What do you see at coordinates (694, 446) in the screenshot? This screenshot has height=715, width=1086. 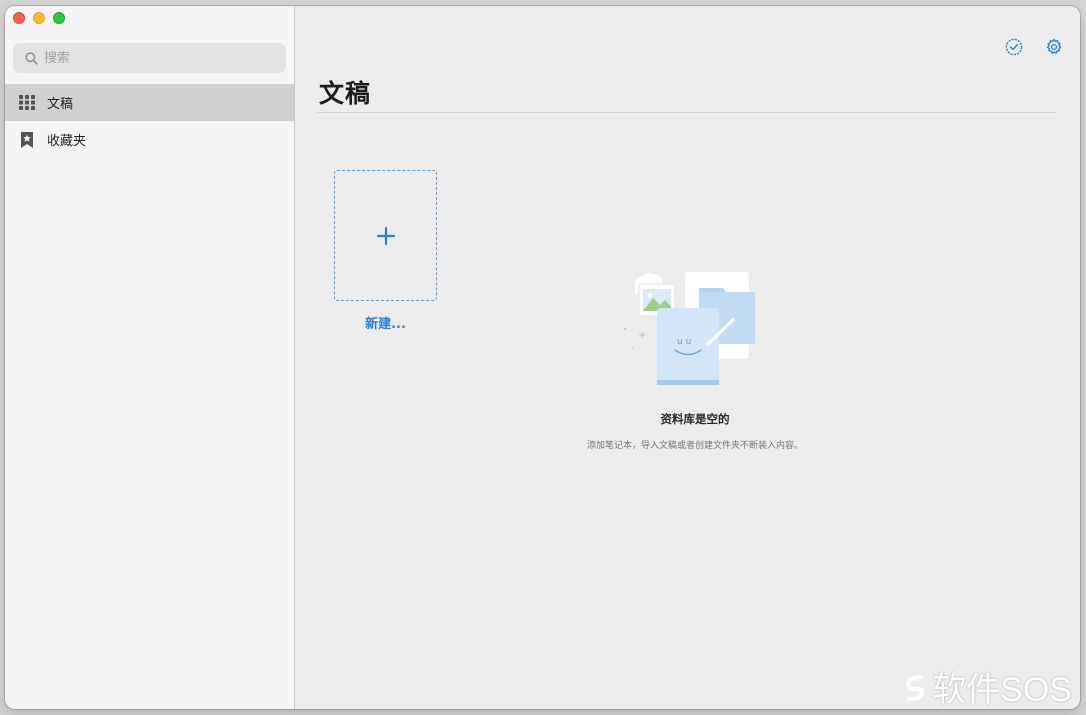 I see `empty-state-description: 添加笔记本，导入文稿或者创建文件夹不断装入内容。` at bounding box center [694, 446].